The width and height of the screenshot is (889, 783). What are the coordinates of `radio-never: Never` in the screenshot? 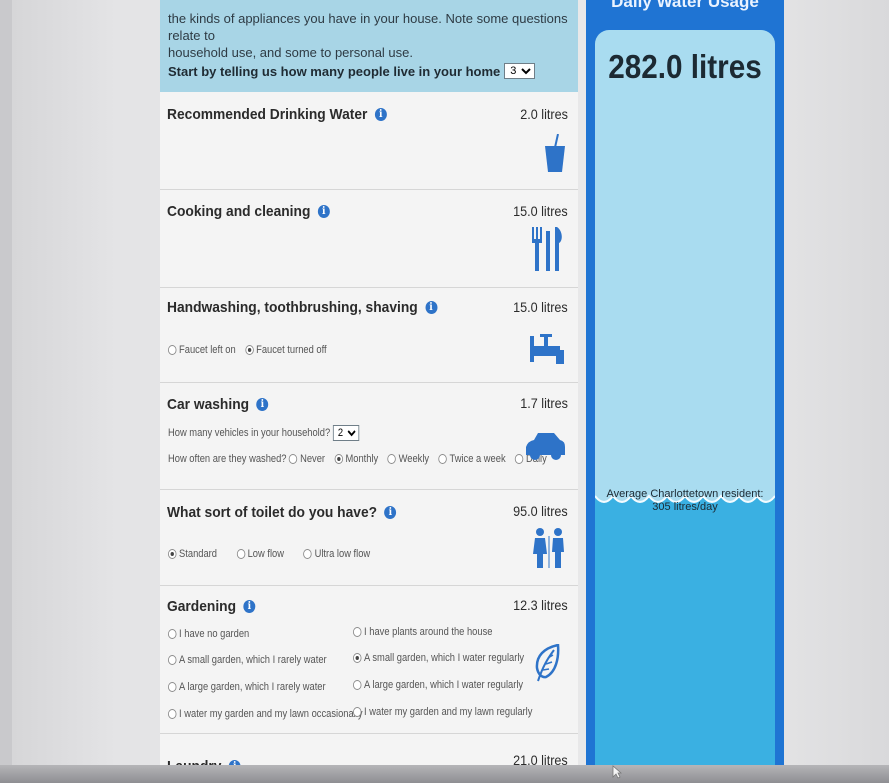 It's located at (307, 459).